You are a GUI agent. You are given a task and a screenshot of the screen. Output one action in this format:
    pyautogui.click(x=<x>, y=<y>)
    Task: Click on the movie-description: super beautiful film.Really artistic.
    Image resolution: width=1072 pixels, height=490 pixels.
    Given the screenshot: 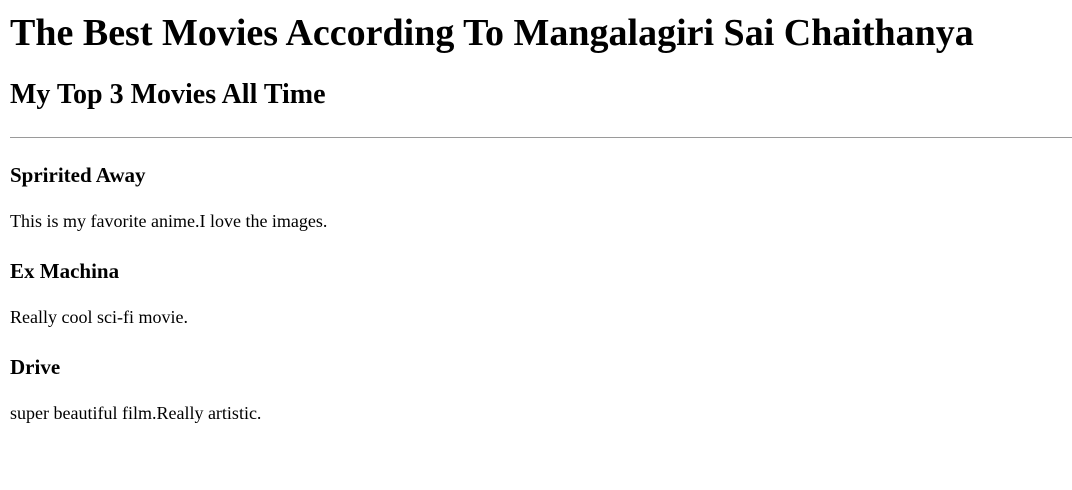 What is the action you would take?
    pyautogui.click(x=136, y=413)
    